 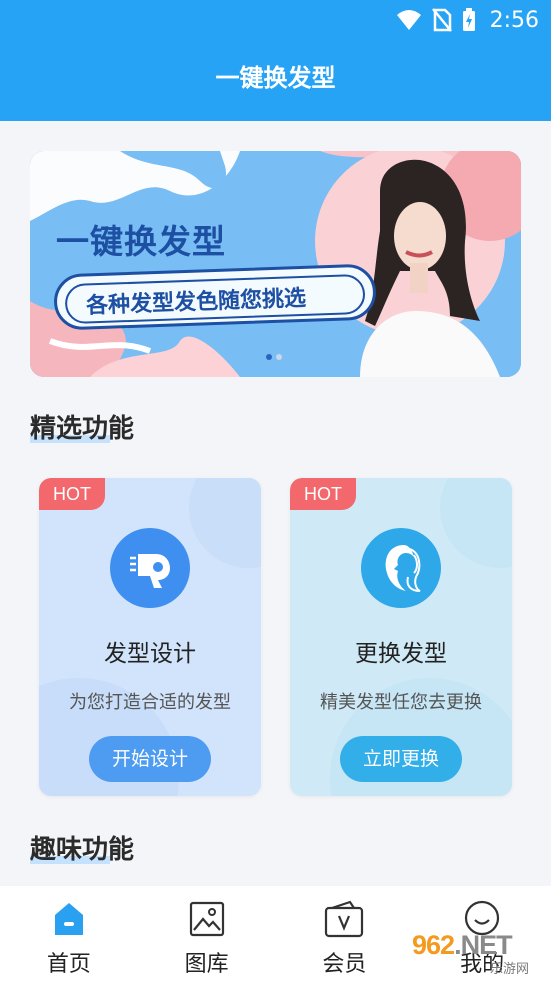 I want to click on carousel-indicator, so click(x=274, y=357).